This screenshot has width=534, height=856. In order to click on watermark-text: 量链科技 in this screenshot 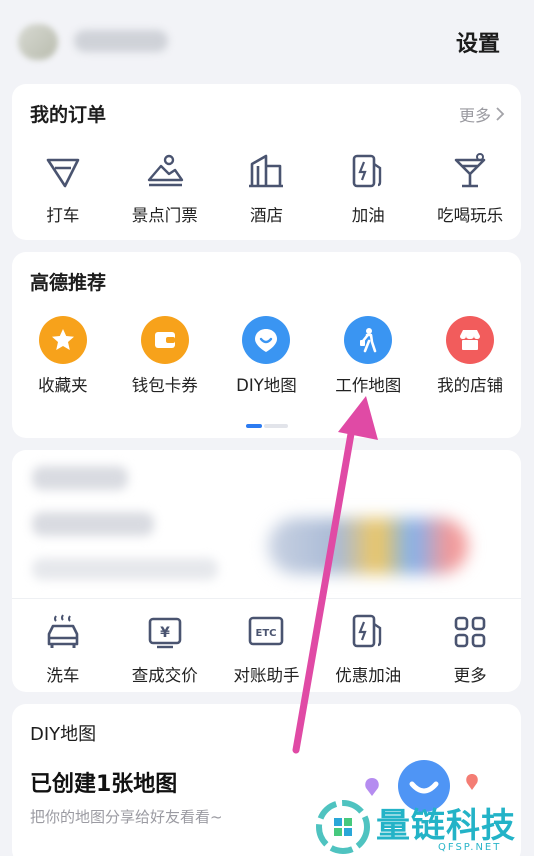, I will do `click(446, 826)`.